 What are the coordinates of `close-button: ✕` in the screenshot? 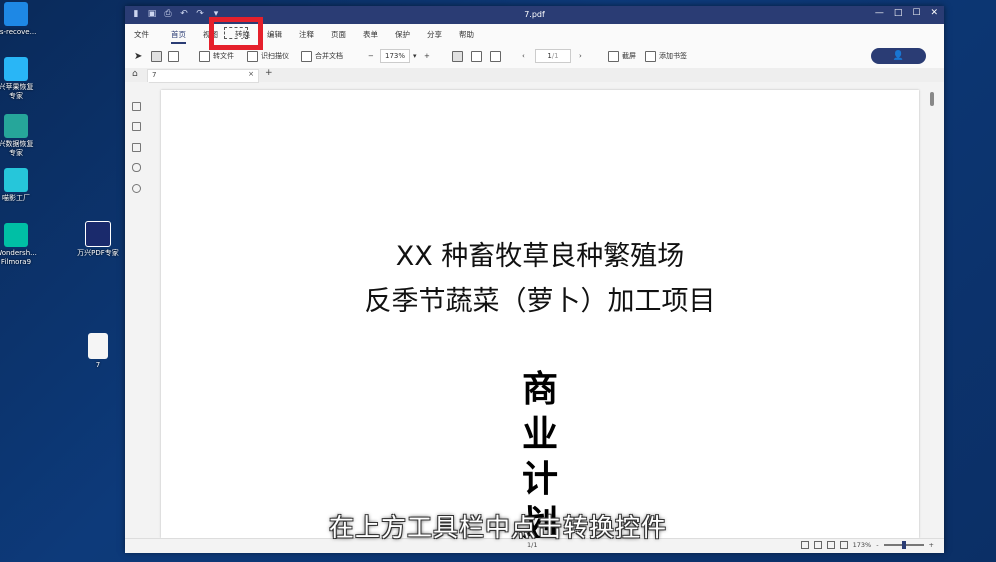 It's located at (934, 13).